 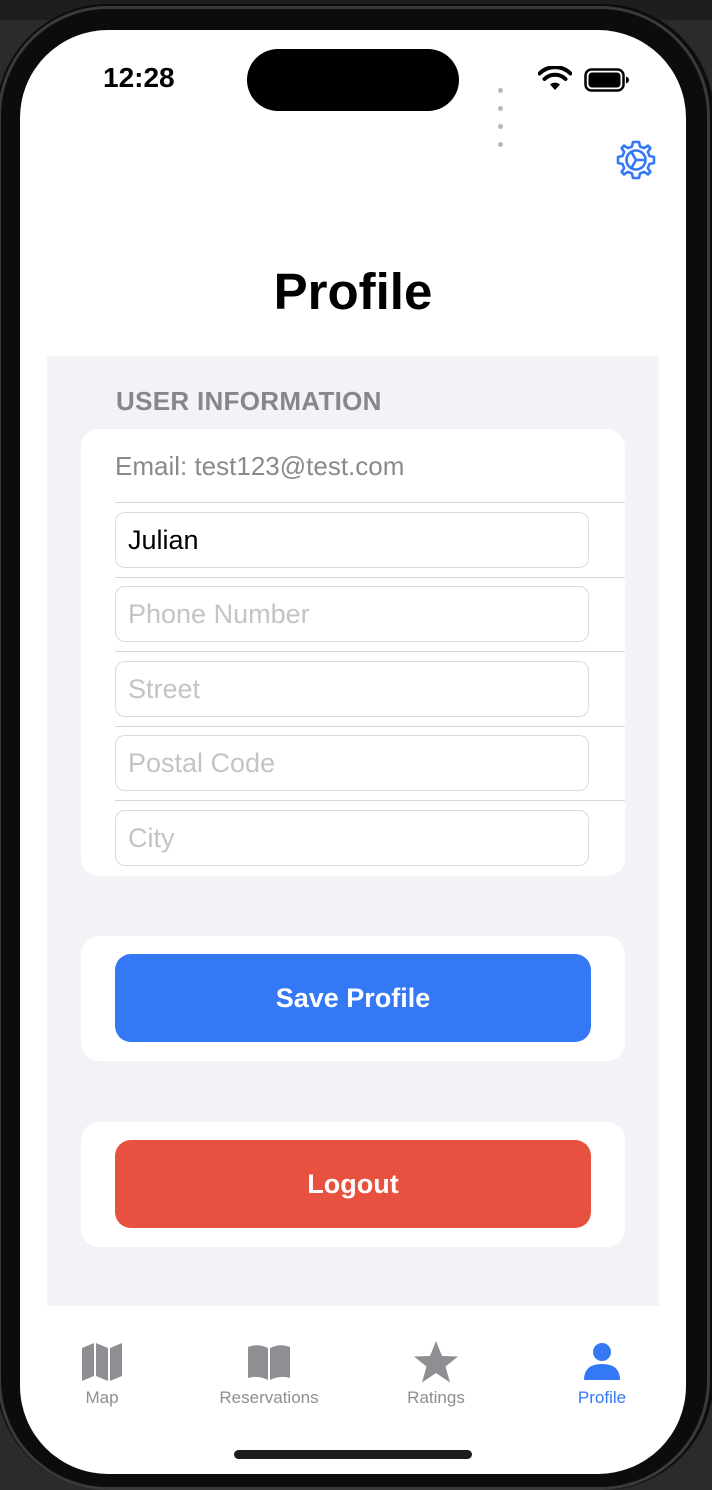 What do you see at coordinates (436, 1397) in the screenshot?
I see `tab-label-ratings: Ratings` at bounding box center [436, 1397].